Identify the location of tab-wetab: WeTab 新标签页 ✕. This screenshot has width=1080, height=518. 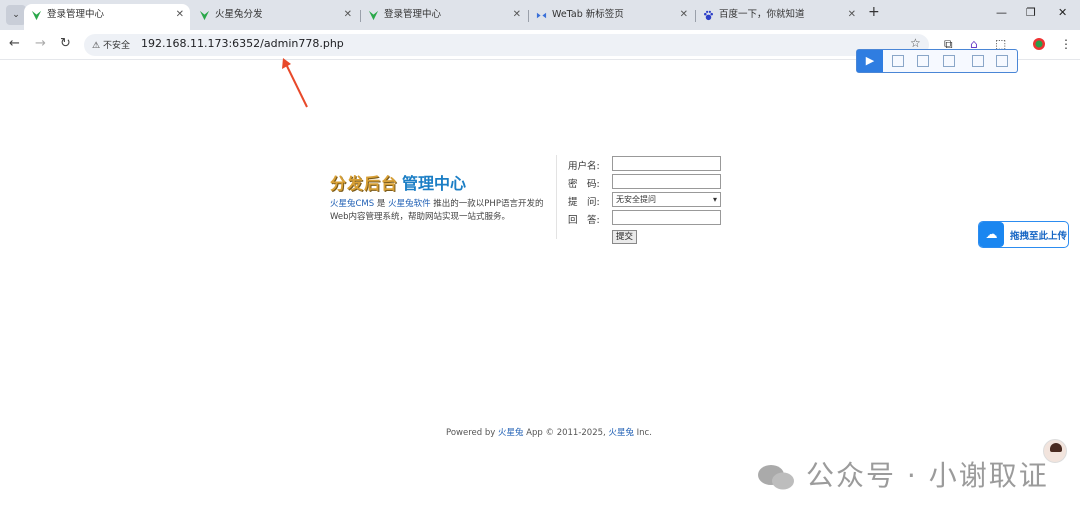
(611, 17).